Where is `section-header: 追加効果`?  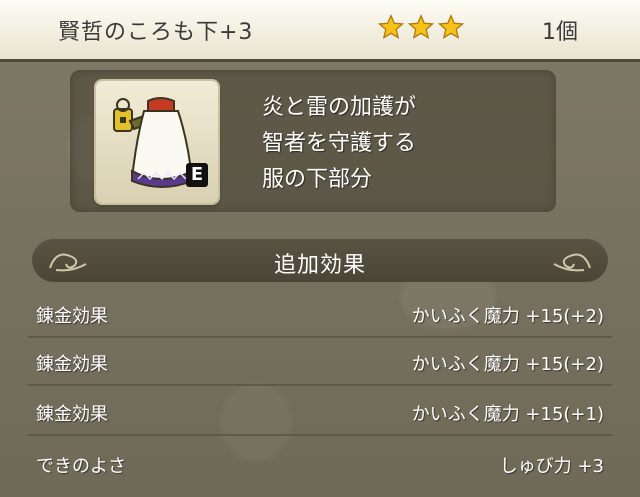
section-header: 追加効果 is located at coordinates (320, 260).